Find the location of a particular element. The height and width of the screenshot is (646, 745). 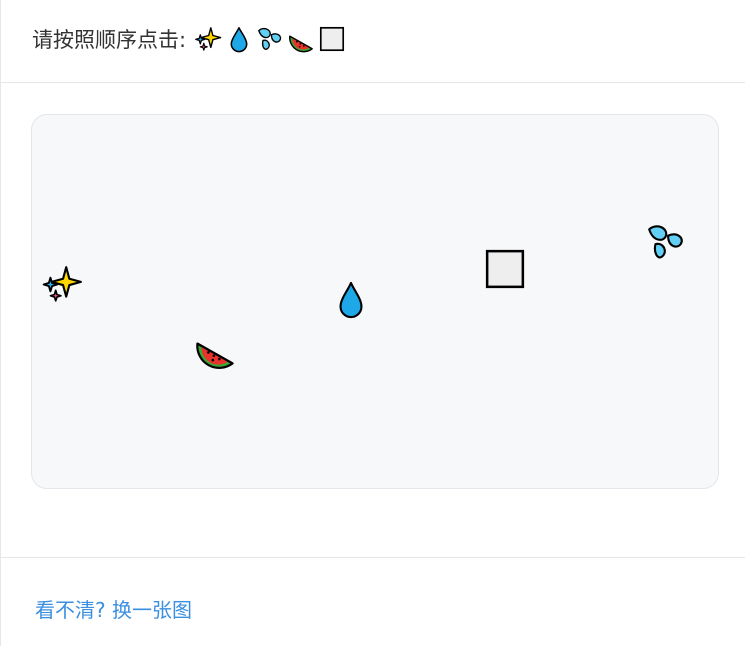

captcha-header: 请按照顺序点击: is located at coordinates (372, 41).